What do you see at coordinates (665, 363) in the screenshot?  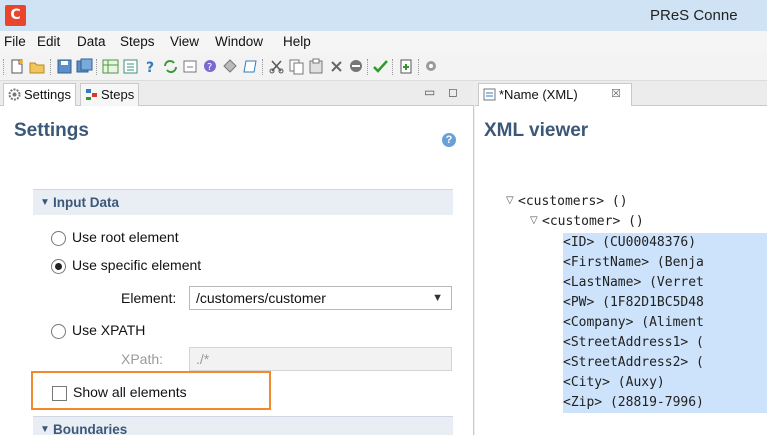 I see `xml-field-node: <StreetAddress2> (` at bounding box center [665, 363].